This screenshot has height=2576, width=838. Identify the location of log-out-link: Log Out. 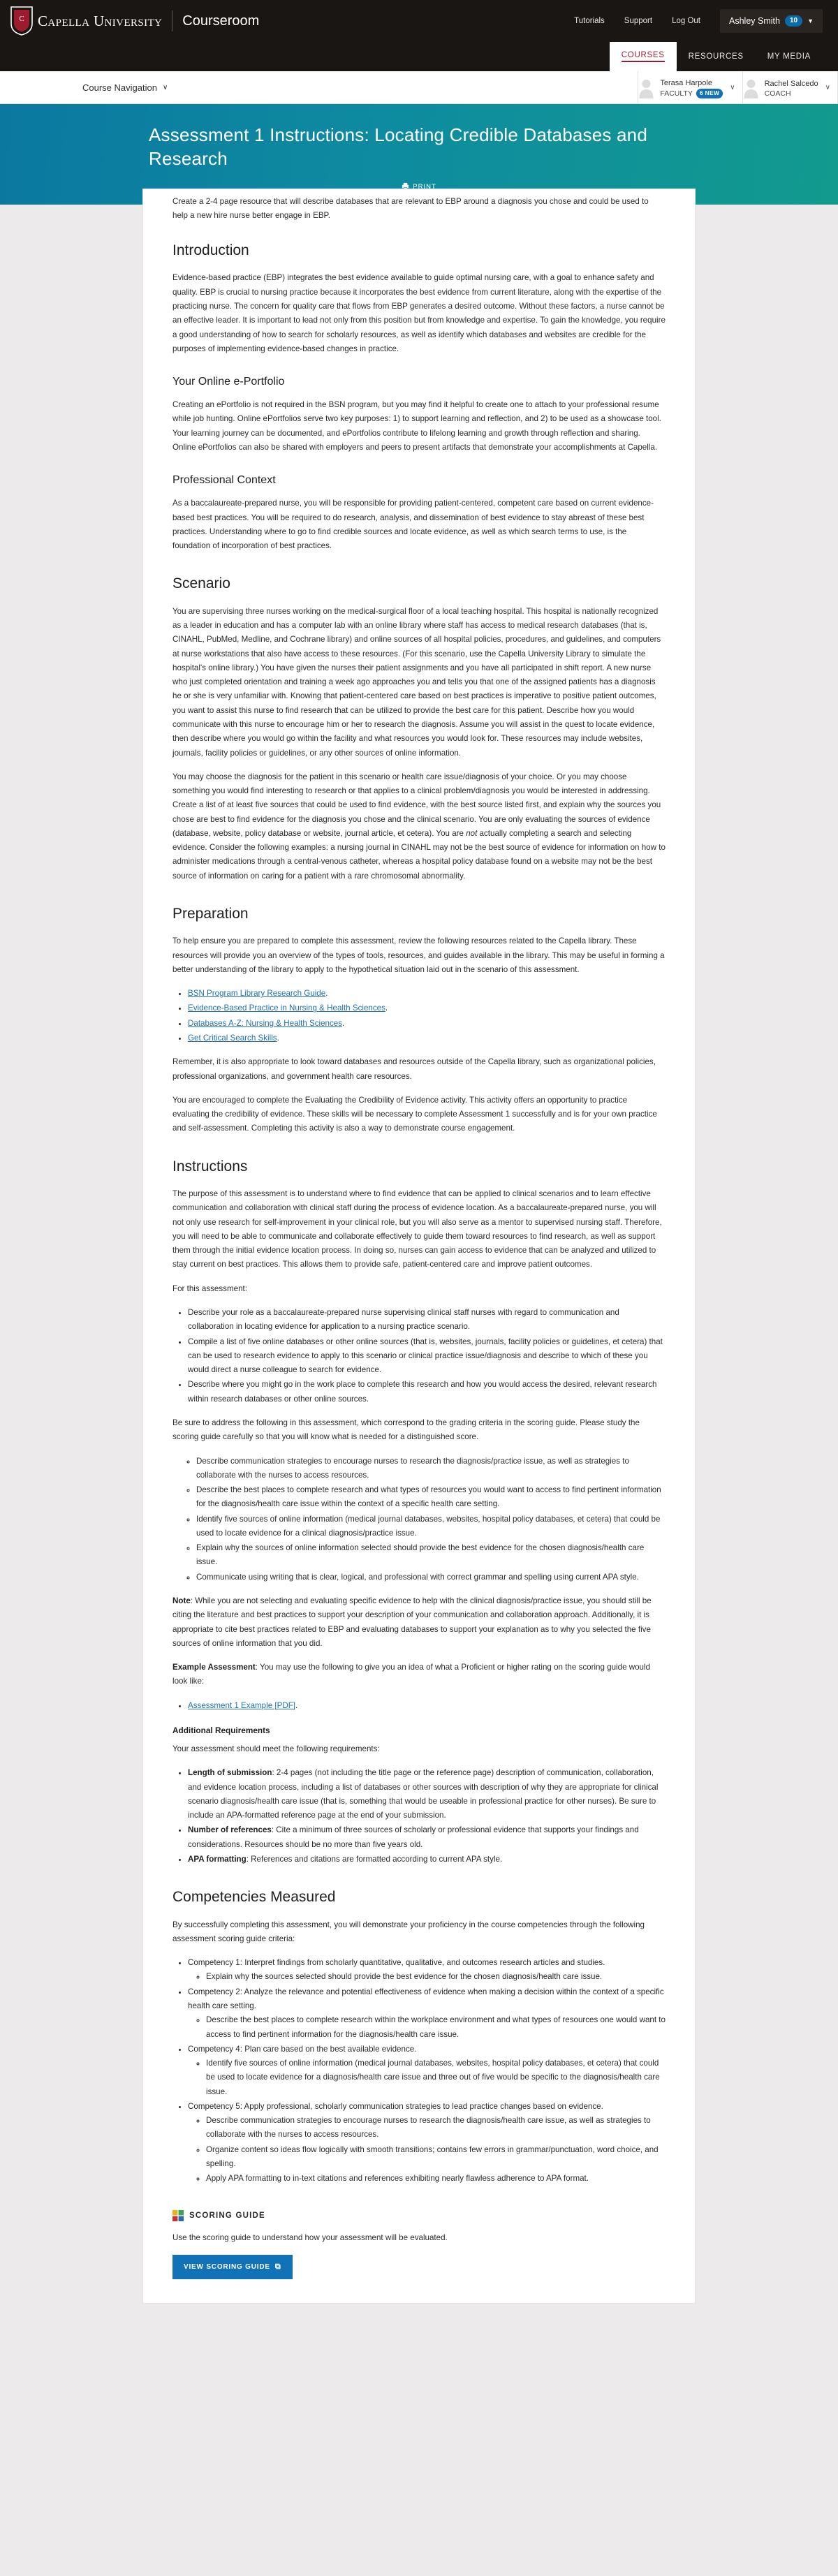
(686, 21).